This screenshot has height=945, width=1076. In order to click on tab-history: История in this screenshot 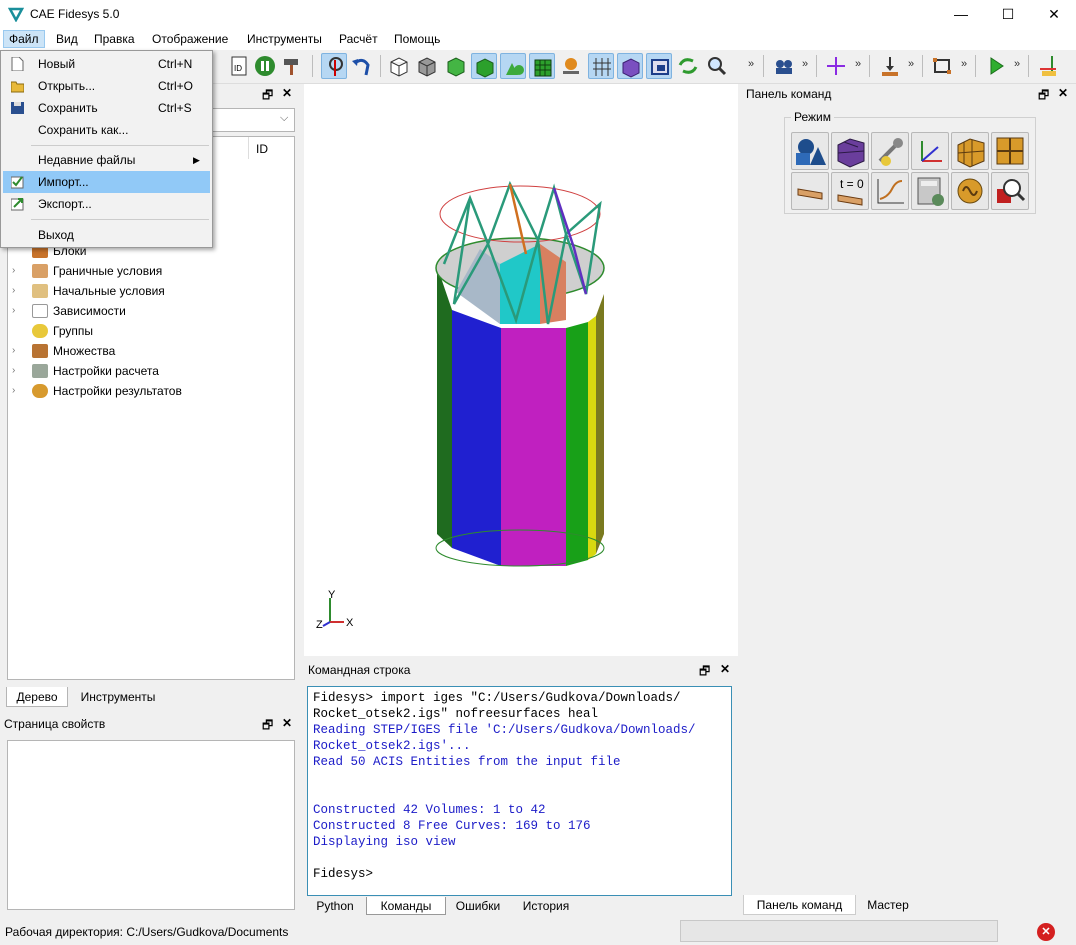, I will do `click(546, 906)`.